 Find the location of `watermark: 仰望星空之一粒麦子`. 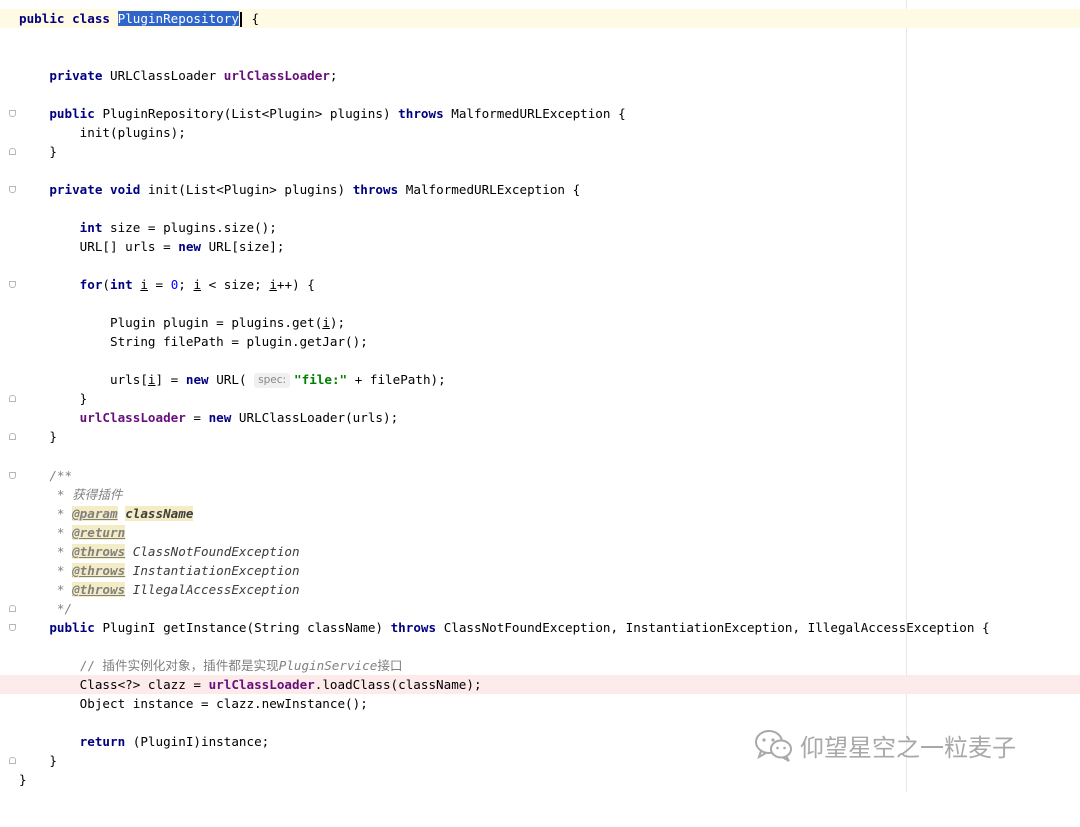

watermark: 仰望星空之一粒麦子 is located at coordinates (885, 745).